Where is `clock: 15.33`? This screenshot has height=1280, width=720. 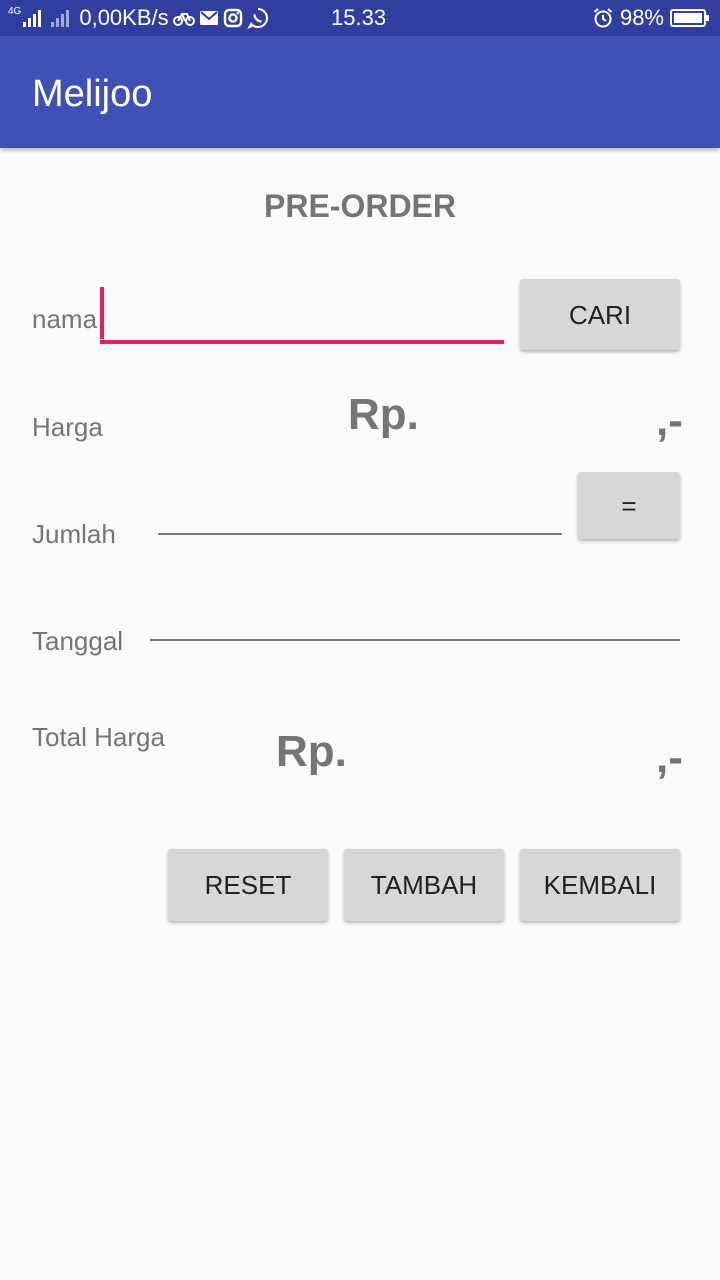
clock: 15.33 is located at coordinates (359, 17).